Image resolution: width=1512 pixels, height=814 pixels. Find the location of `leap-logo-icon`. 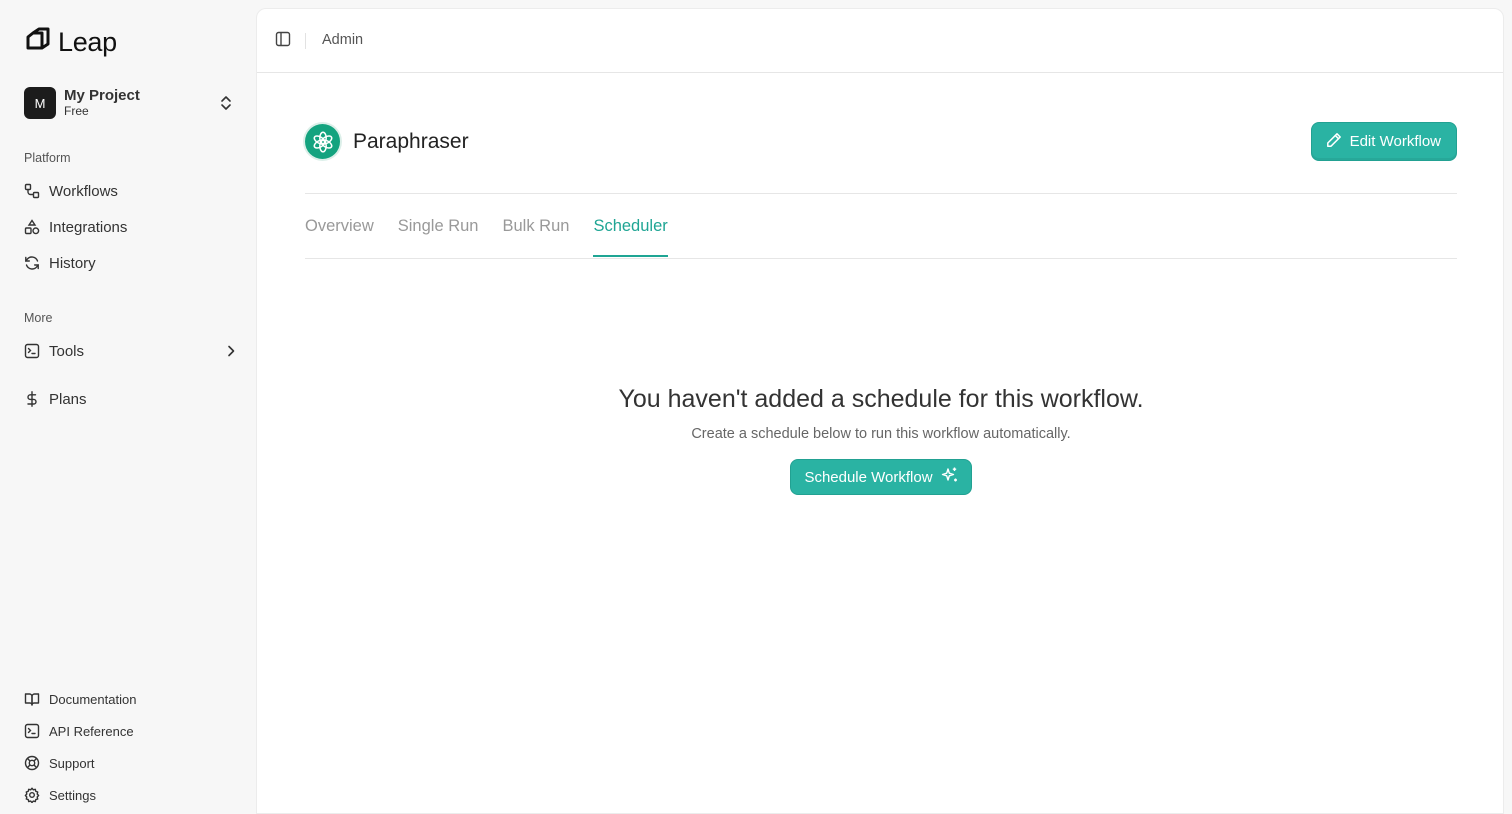

leap-logo-icon is located at coordinates (38, 42).